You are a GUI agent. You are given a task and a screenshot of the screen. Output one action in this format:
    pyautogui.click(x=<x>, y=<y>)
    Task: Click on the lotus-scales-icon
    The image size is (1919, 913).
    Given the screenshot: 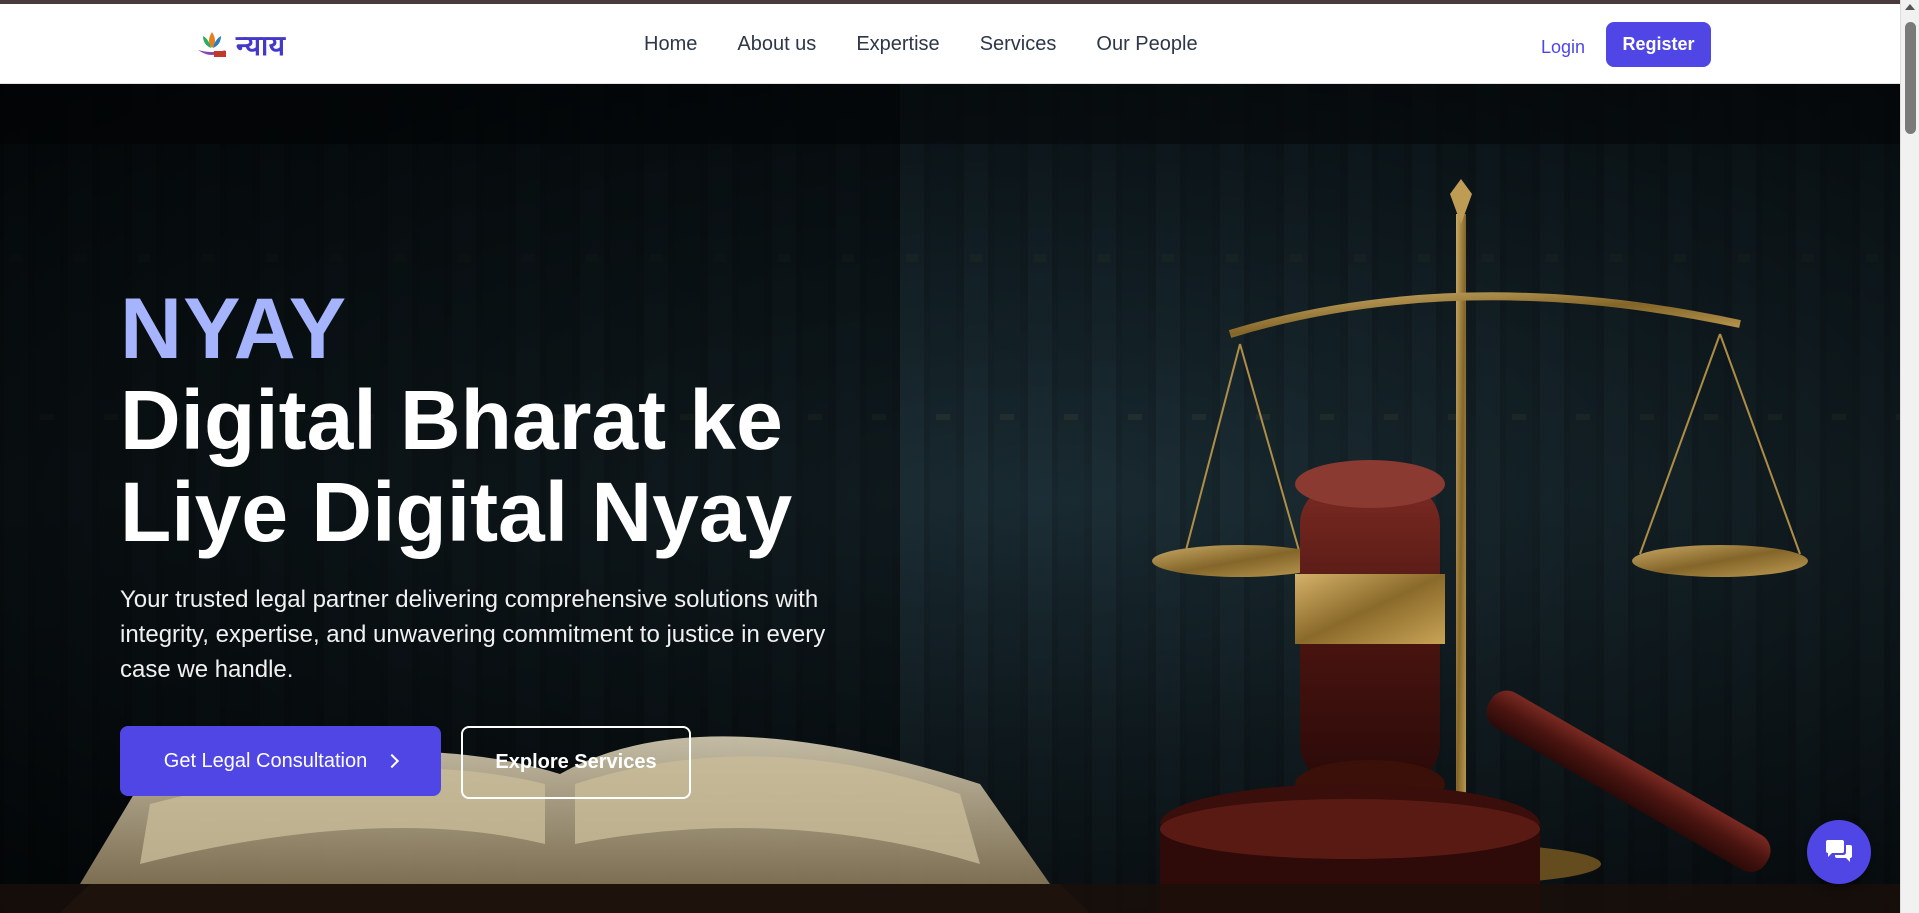 What is the action you would take?
    pyautogui.click(x=212, y=44)
    